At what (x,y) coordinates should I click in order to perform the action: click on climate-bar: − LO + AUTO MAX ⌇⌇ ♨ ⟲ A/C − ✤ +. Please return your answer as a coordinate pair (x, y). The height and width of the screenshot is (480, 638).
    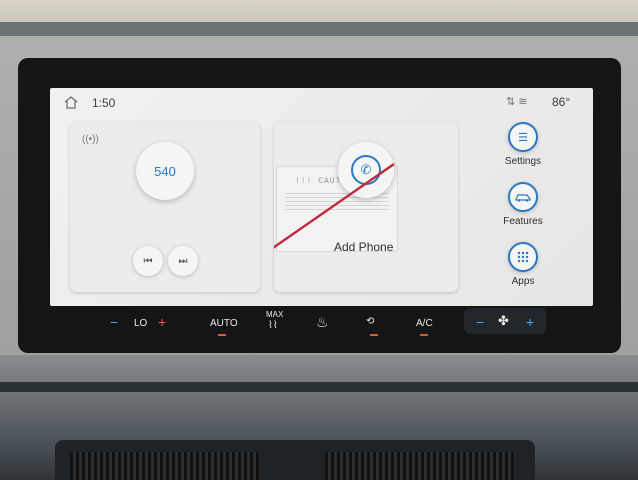
    Looking at the image, I should click on (321, 326).